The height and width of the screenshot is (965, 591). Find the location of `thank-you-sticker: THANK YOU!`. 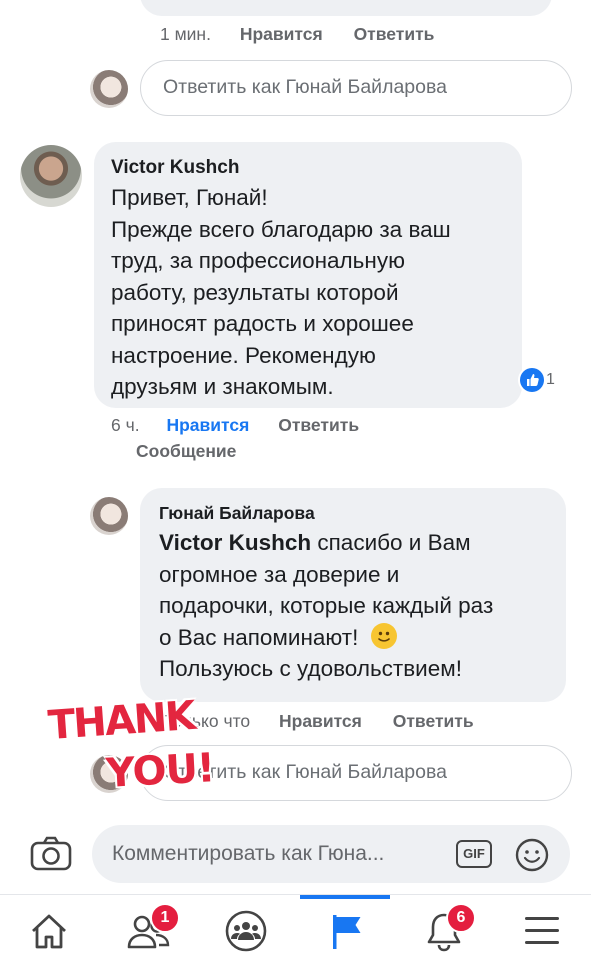

thank-you-sticker: THANK YOU! is located at coordinates (131, 750).